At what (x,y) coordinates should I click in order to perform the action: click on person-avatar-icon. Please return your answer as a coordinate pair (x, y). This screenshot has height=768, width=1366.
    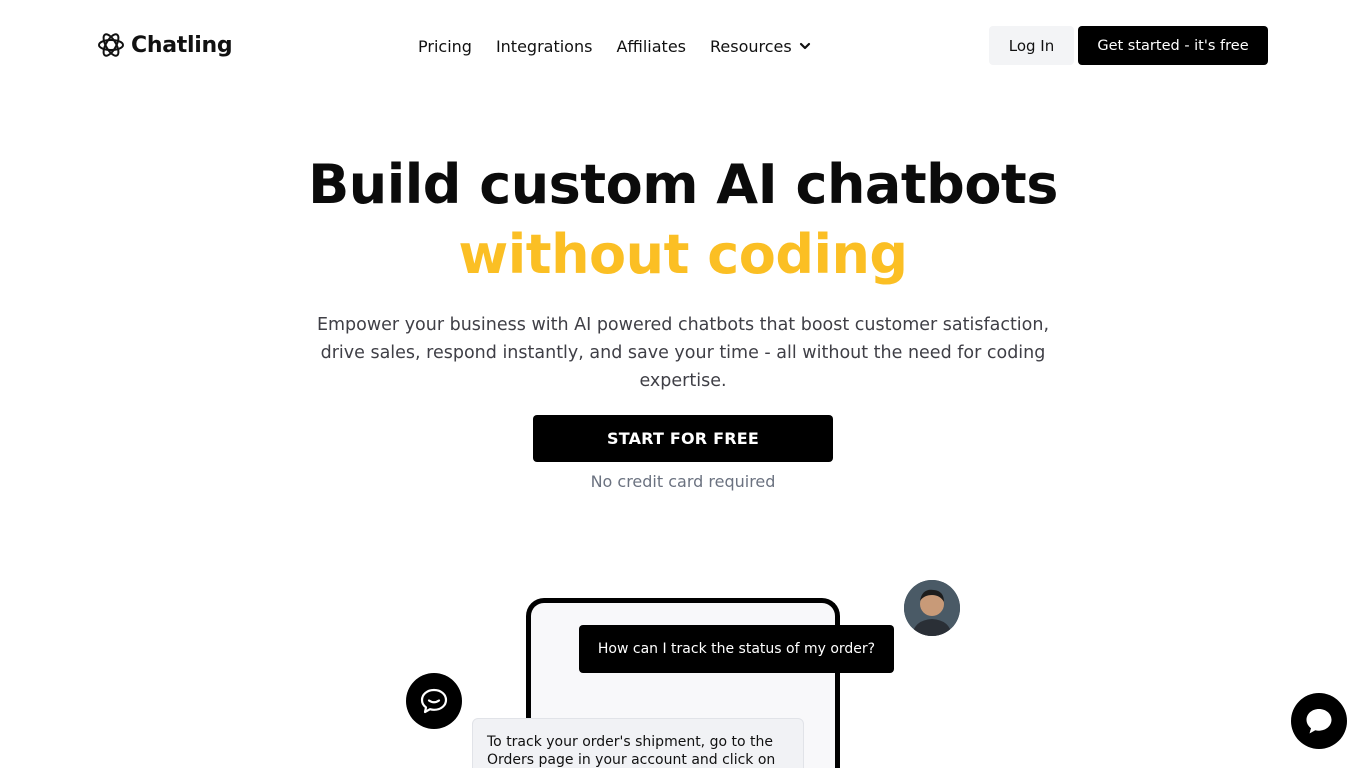
    Looking at the image, I should click on (932, 608).